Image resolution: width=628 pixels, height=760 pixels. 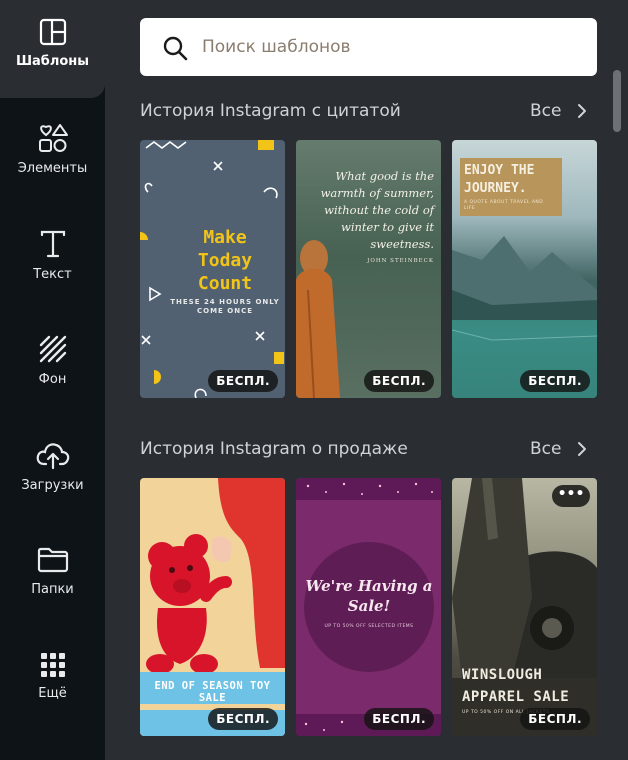 I want to click on section-title: История Instagram о продаже, so click(x=274, y=449).